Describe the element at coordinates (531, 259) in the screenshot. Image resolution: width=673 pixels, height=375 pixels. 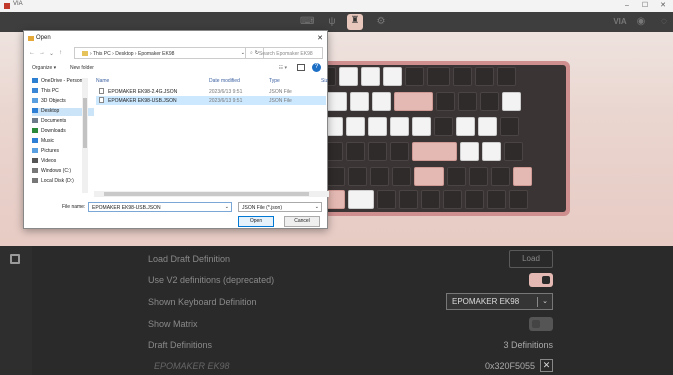
I see `load-button: Load` at that location.